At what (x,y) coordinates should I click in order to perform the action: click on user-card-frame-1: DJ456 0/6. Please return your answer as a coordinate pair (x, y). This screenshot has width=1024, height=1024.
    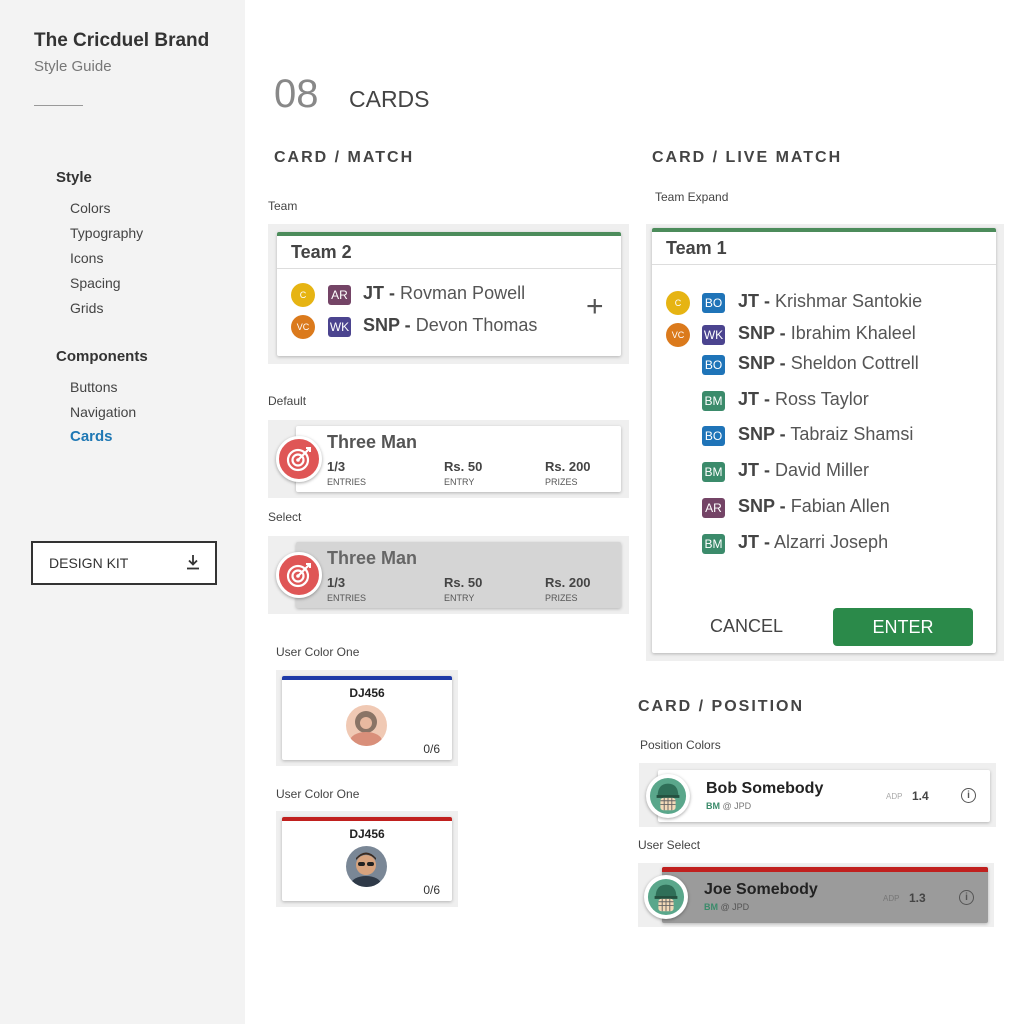
    Looking at the image, I should click on (367, 718).